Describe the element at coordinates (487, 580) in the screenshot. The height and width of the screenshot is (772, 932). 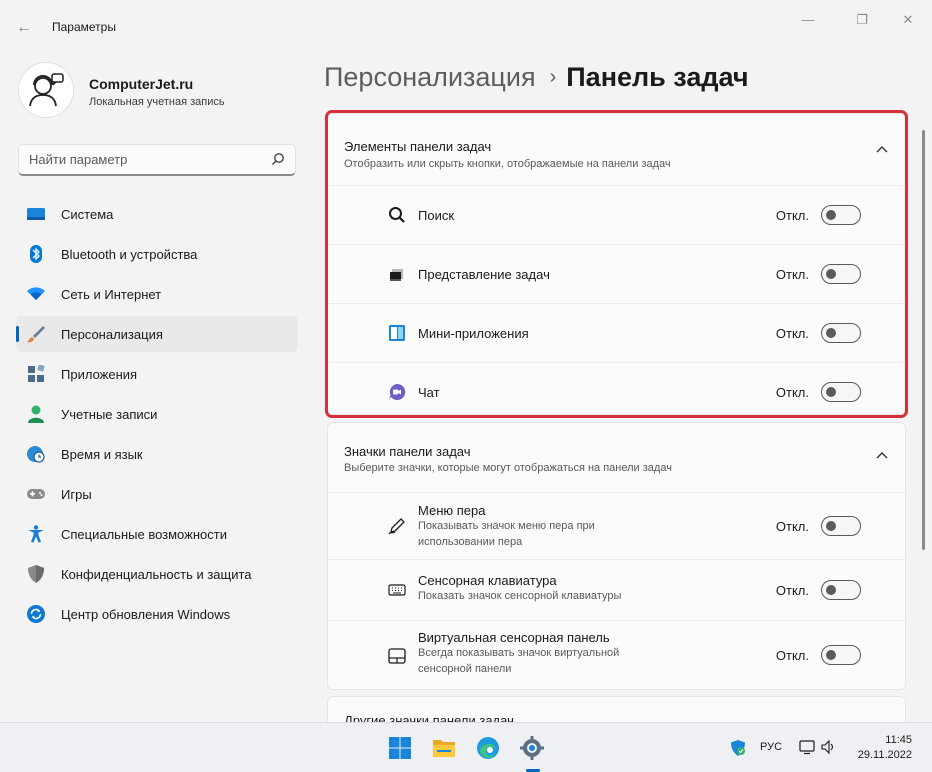
I see `setting-label: Сенсорная клавиатура` at that location.